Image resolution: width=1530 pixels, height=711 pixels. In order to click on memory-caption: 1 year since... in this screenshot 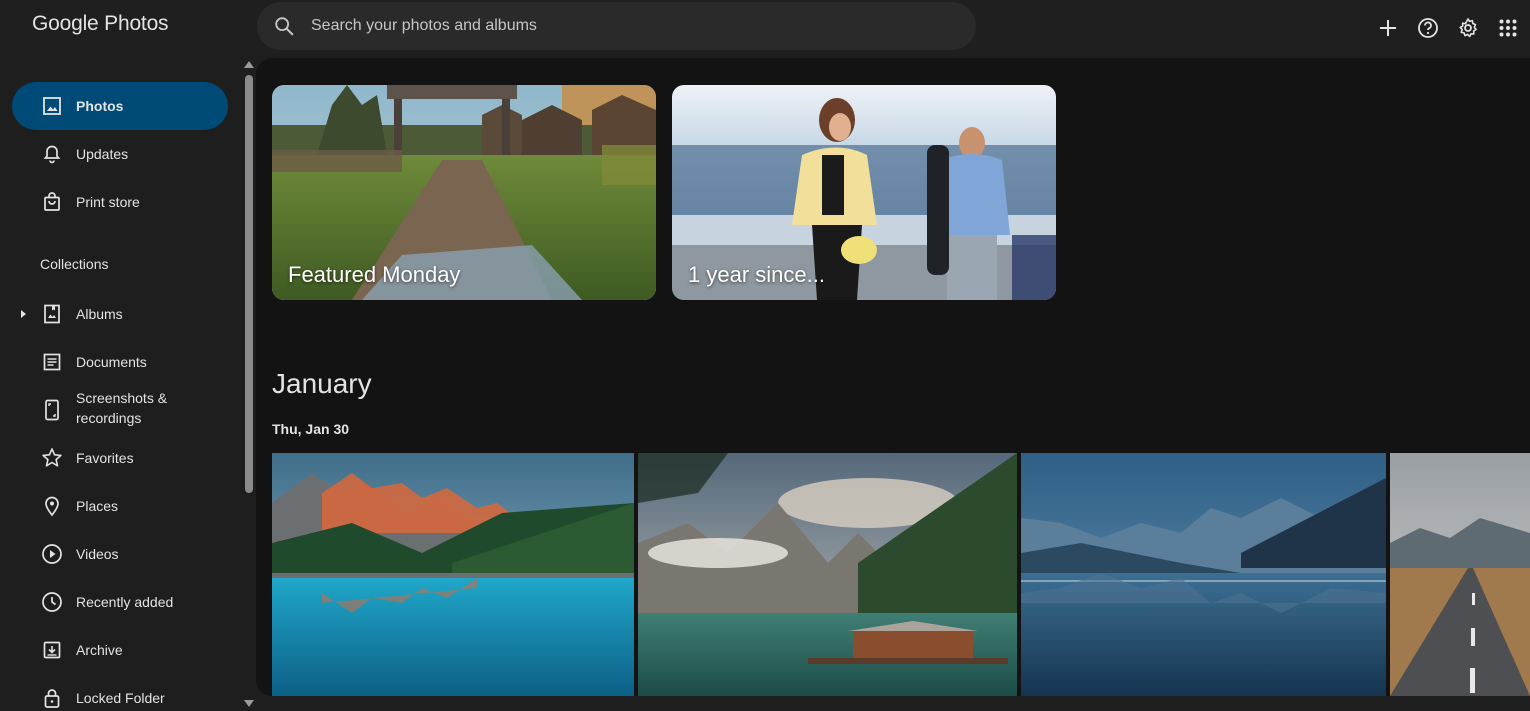, I will do `click(756, 274)`.